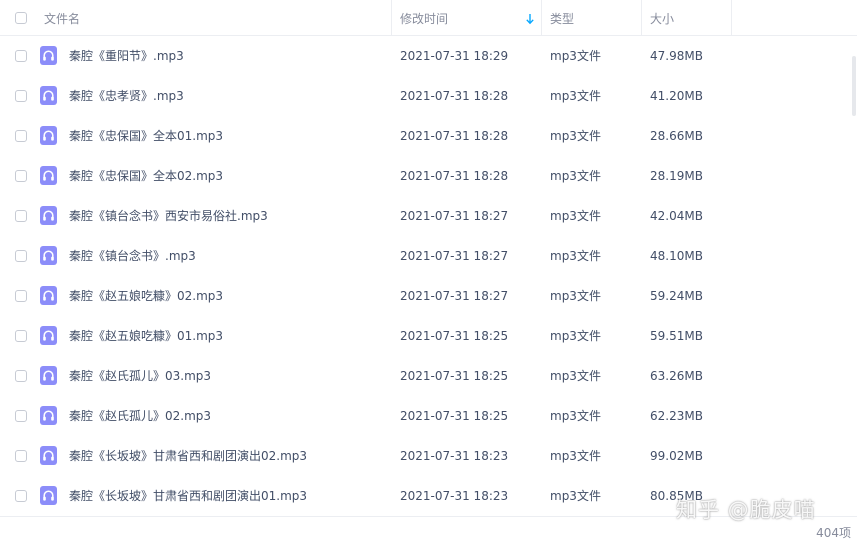 This screenshot has width=857, height=542. Describe the element at coordinates (146, 176) in the screenshot. I see `file-name: 秦腔《忠保国》全本02.mp3` at that location.